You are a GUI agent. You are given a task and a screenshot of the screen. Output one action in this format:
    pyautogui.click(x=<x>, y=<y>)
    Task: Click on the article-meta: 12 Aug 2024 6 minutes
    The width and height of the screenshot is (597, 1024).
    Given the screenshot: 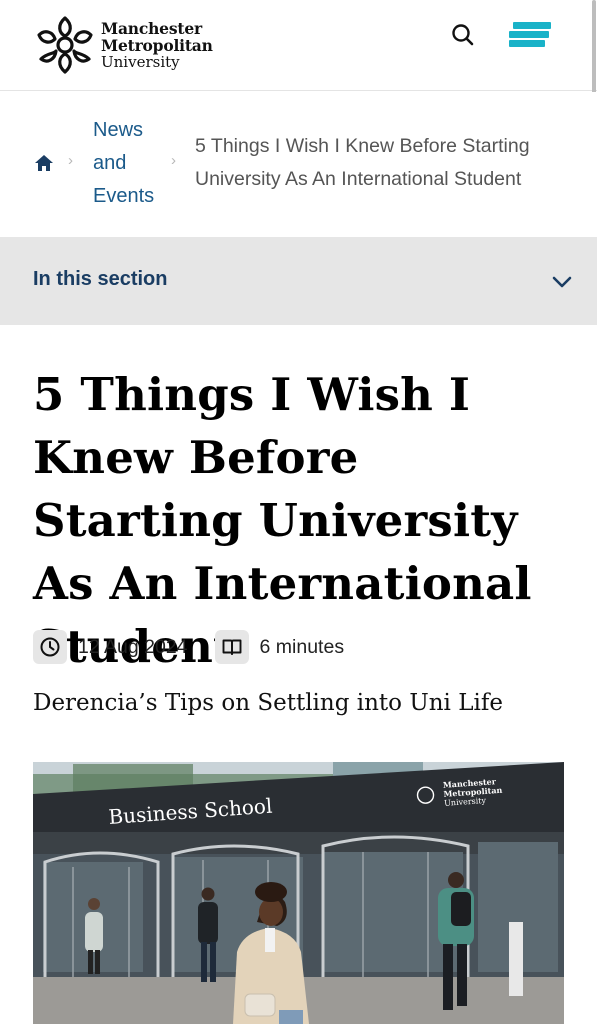 What is the action you would take?
    pyautogui.click(x=188, y=647)
    